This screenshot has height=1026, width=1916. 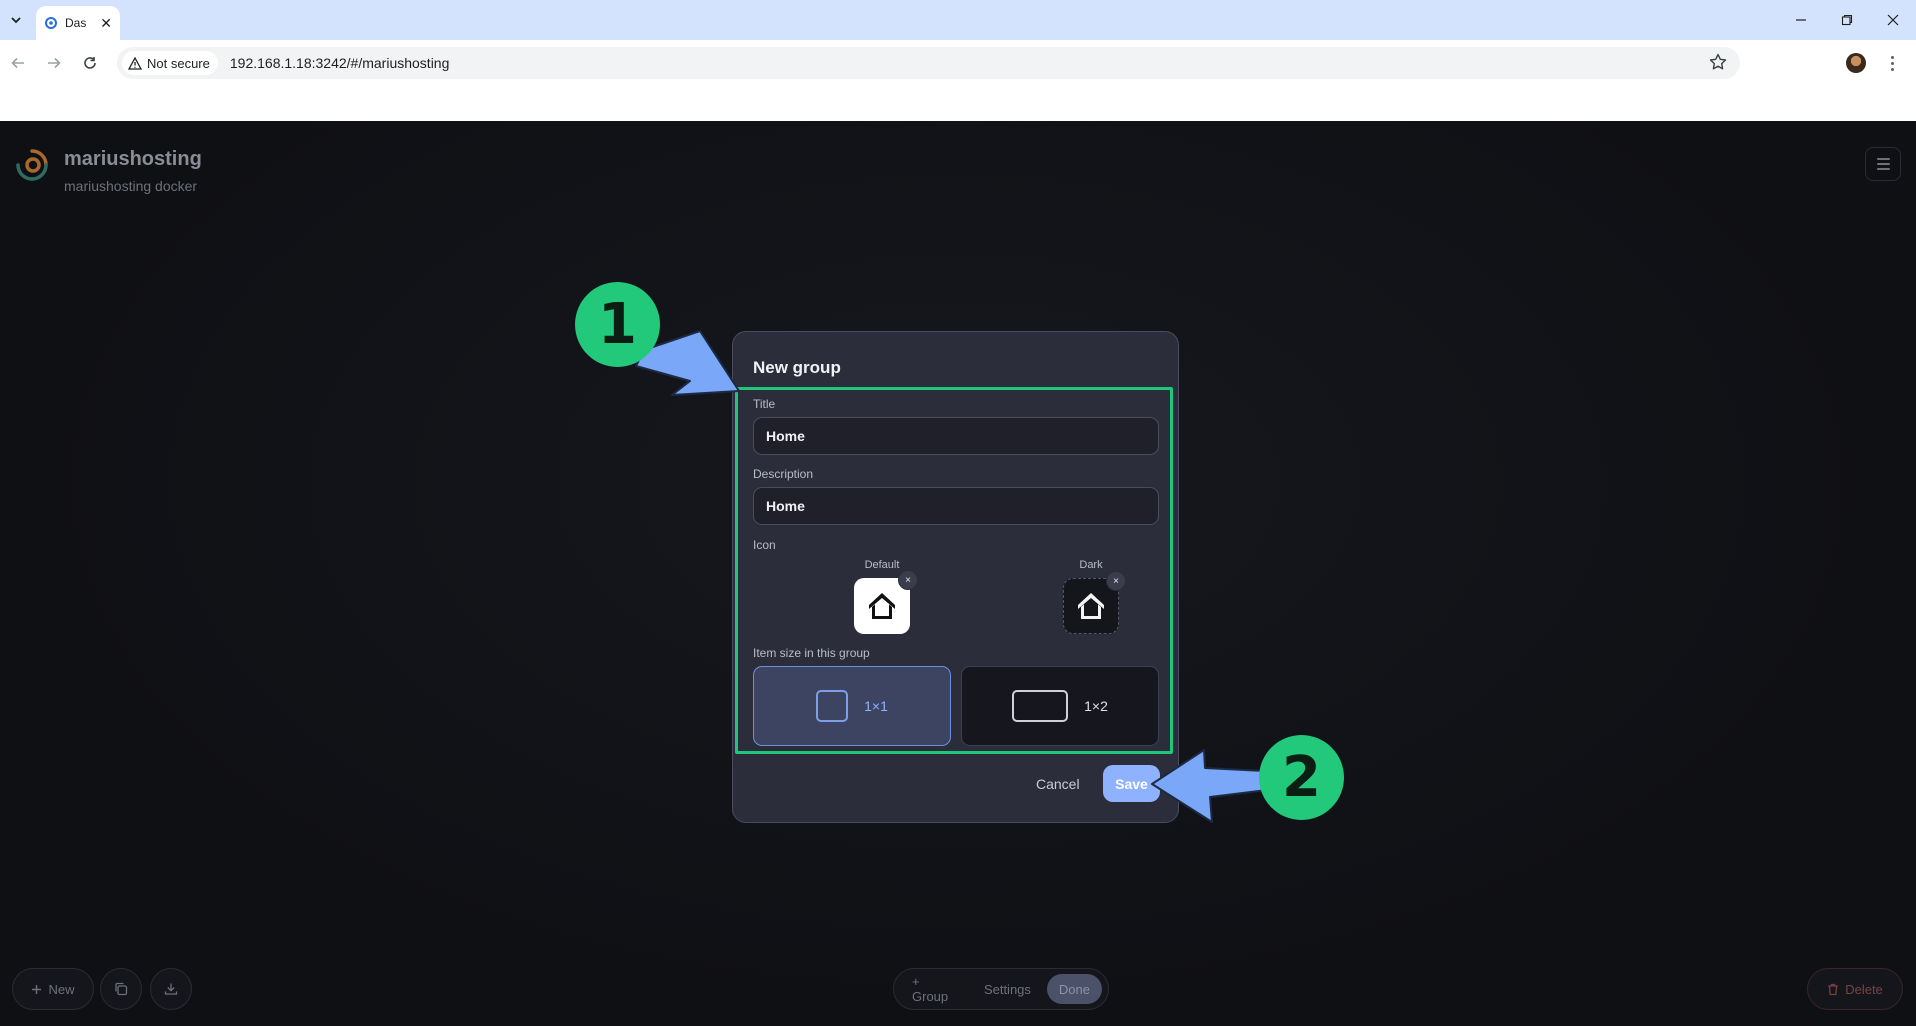 What do you see at coordinates (1209, 786) in the screenshot?
I see `arrow-2-icon` at bounding box center [1209, 786].